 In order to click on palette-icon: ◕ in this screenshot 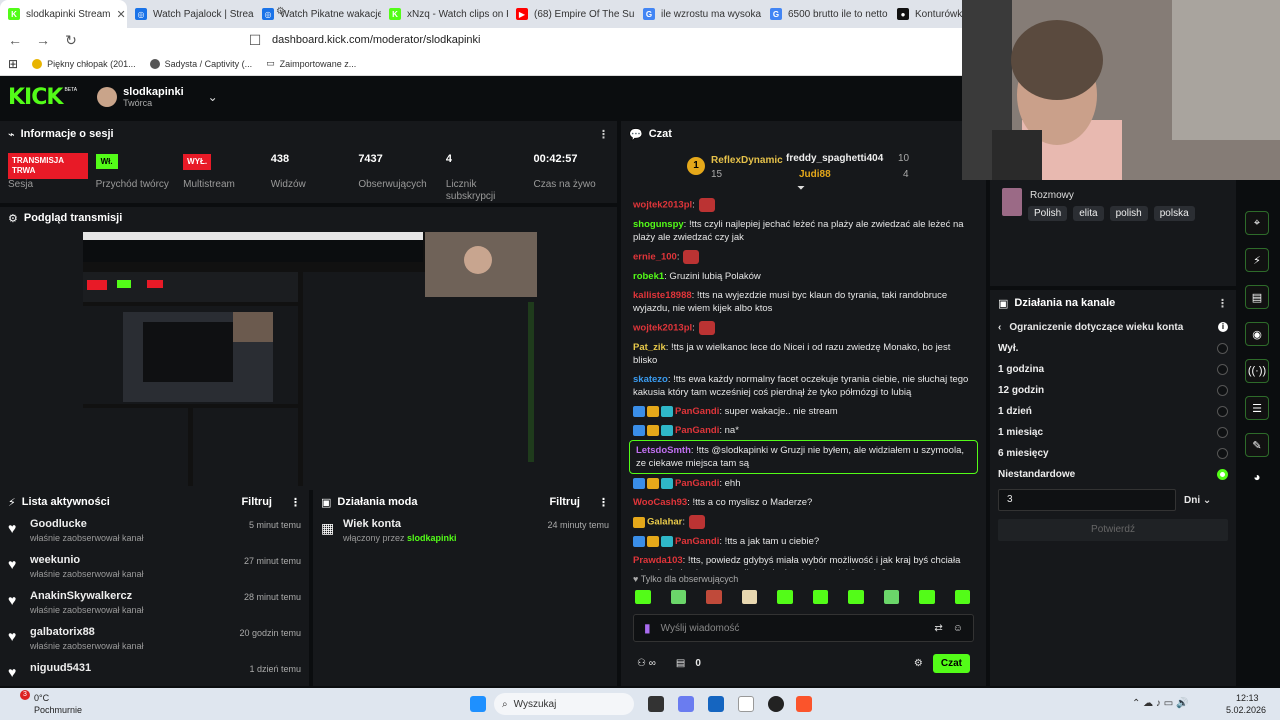, I will do `click(1257, 477)`.